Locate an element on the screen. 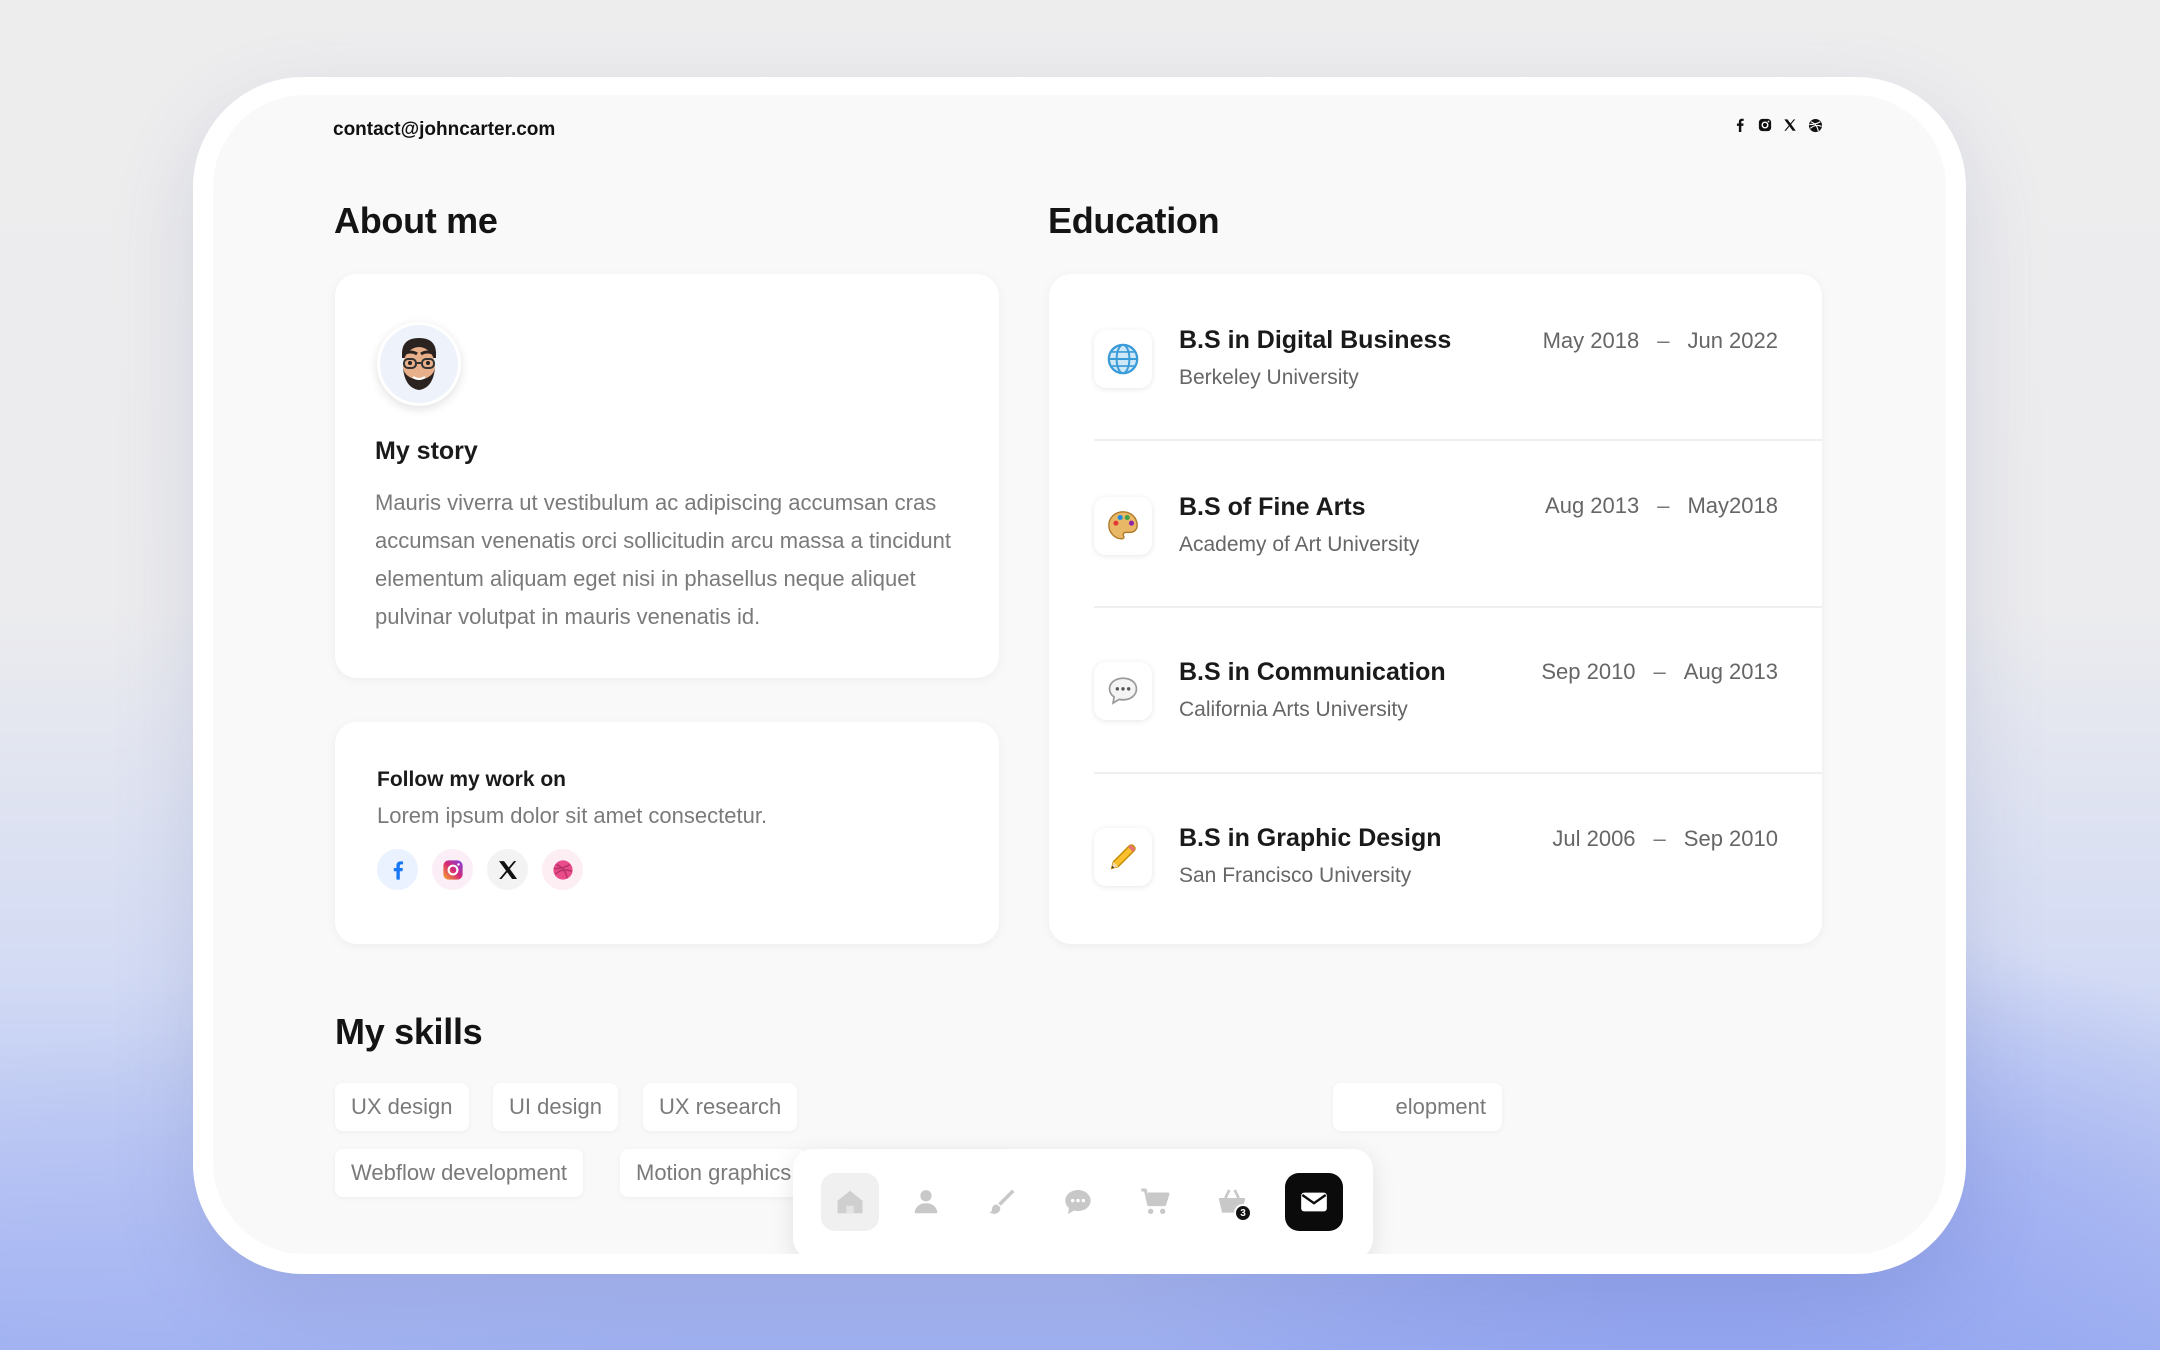 Image resolution: width=2160 pixels, height=1350 pixels. skills-heading: My skills is located at coordinates (409, 1031).